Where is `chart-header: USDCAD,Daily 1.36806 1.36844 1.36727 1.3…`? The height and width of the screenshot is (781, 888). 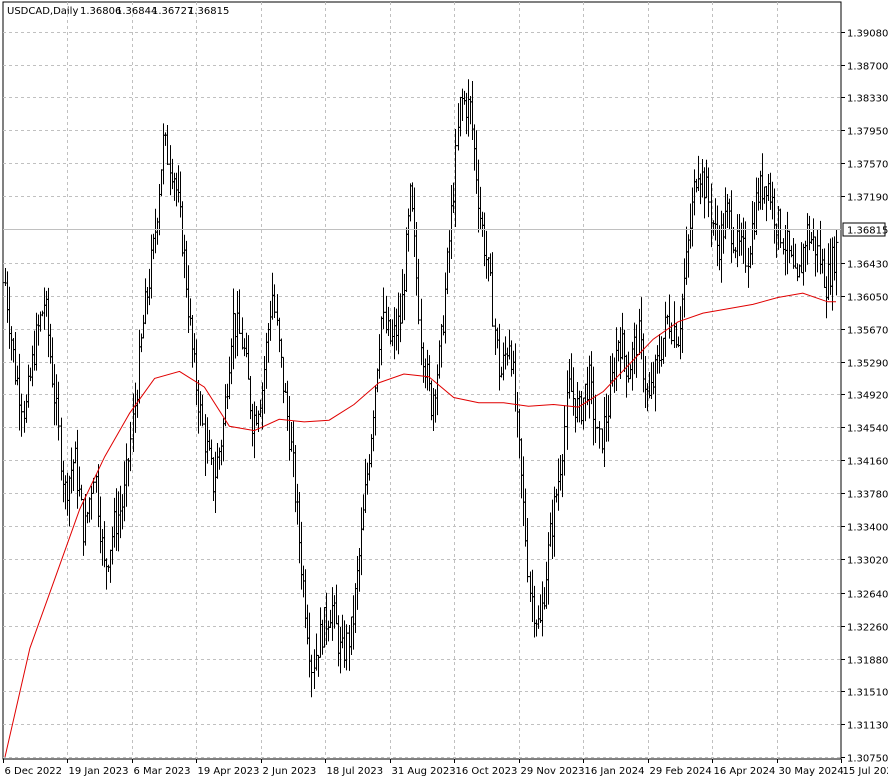 chart-header: USDCAD,Daily 1.36806 1.36844 1.36727 1.3… is located at coordinates (118, 11).